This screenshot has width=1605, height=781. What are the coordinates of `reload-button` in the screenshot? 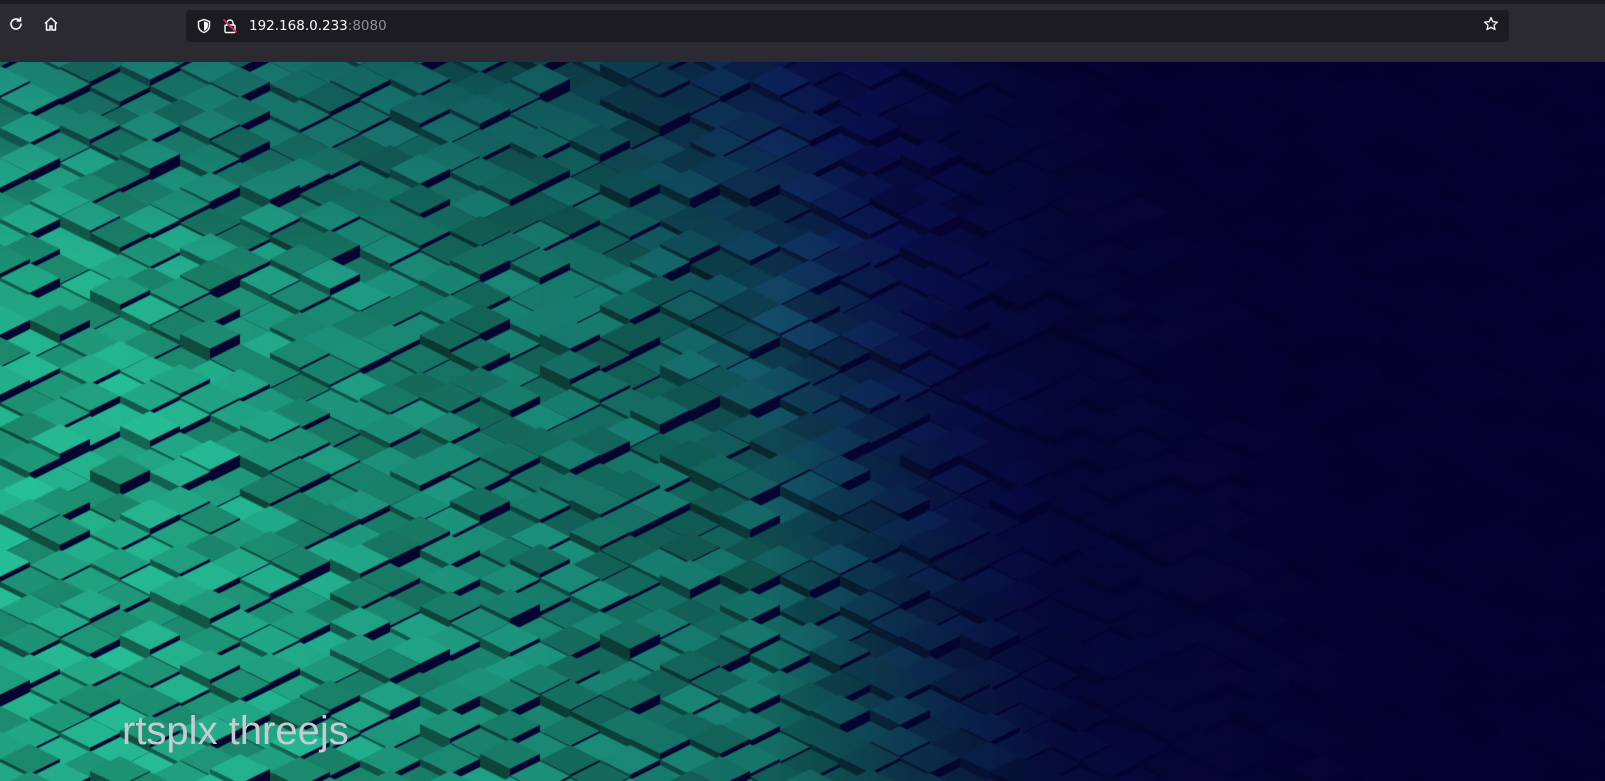 It's located at (16, 26).